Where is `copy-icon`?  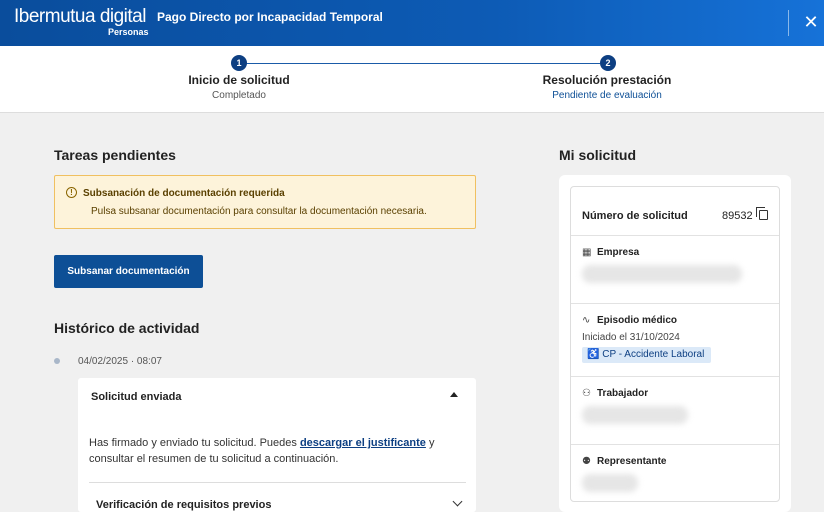
copy-icon is located at coordinates (762, 213).